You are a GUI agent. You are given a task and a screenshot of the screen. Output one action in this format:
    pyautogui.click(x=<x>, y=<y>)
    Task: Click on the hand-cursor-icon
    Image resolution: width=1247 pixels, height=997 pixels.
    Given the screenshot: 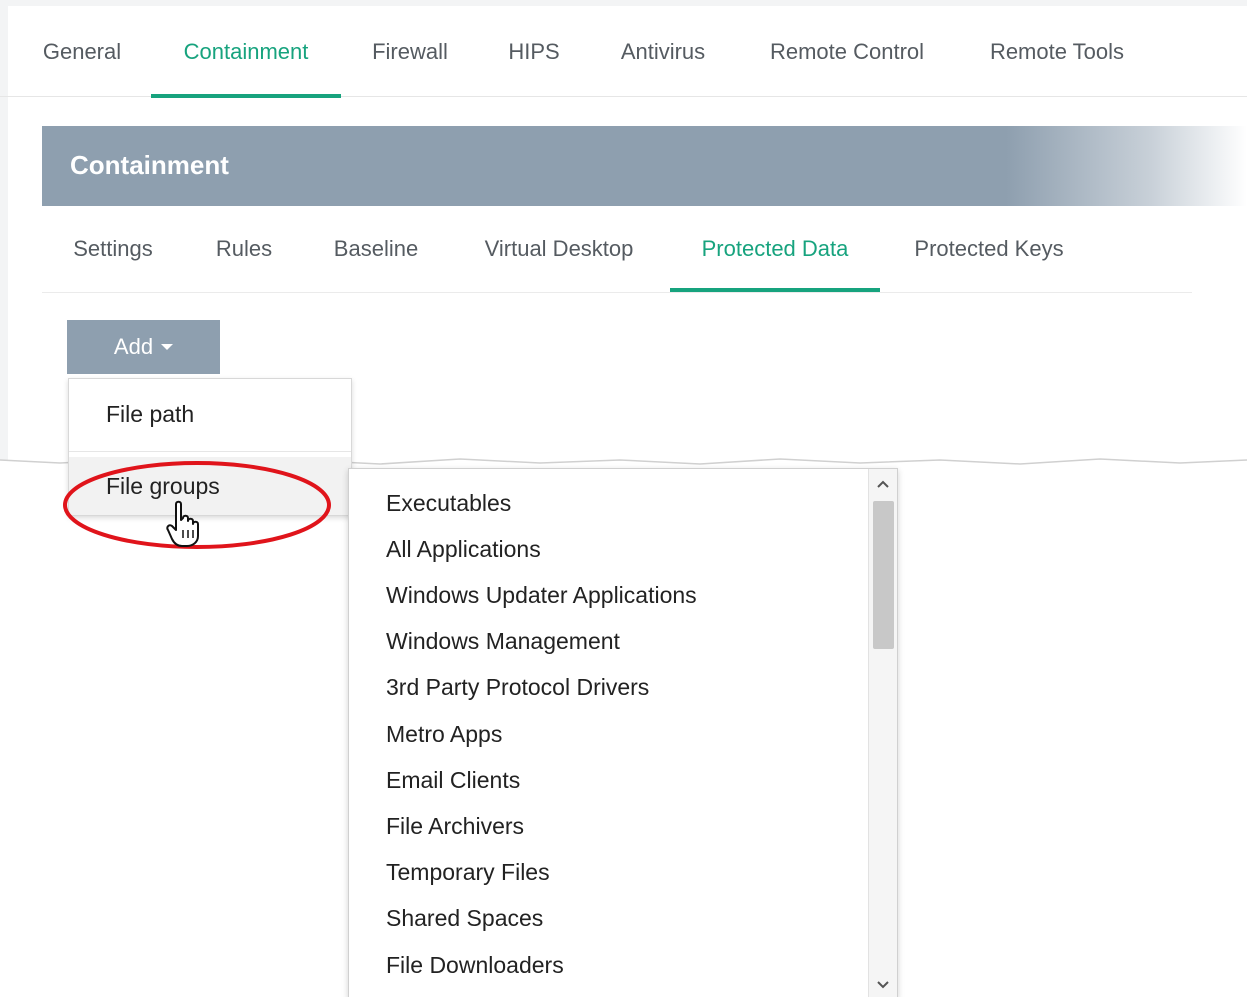 What is the action you would take?
    pyautogui.click(x=182, y=523)
    